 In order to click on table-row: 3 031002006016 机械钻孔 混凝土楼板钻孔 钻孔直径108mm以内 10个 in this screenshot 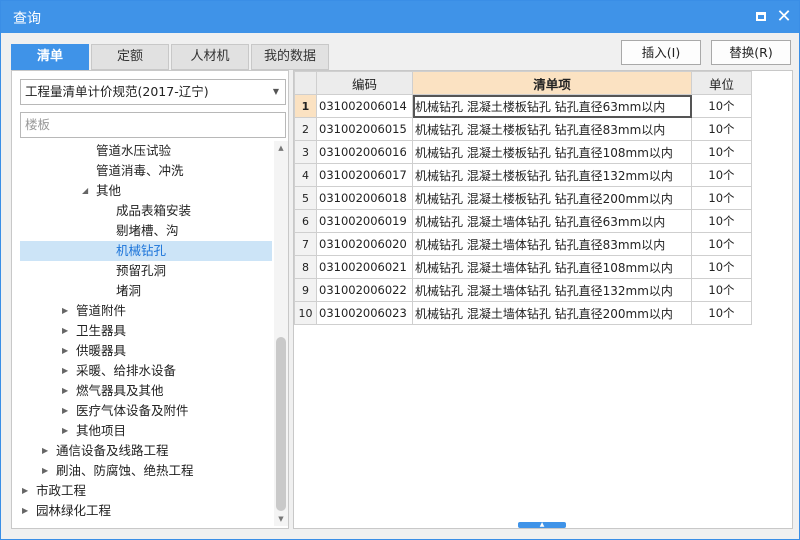, I will do `click(523, 152)`.